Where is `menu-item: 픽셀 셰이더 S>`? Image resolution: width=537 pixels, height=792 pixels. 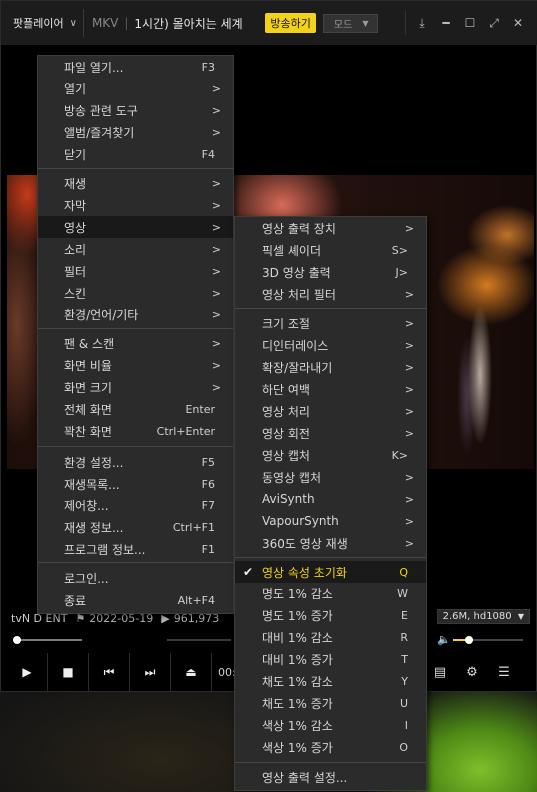
menu-item: 픽셀 셰이더 S> is located at coordinates (330, 250).